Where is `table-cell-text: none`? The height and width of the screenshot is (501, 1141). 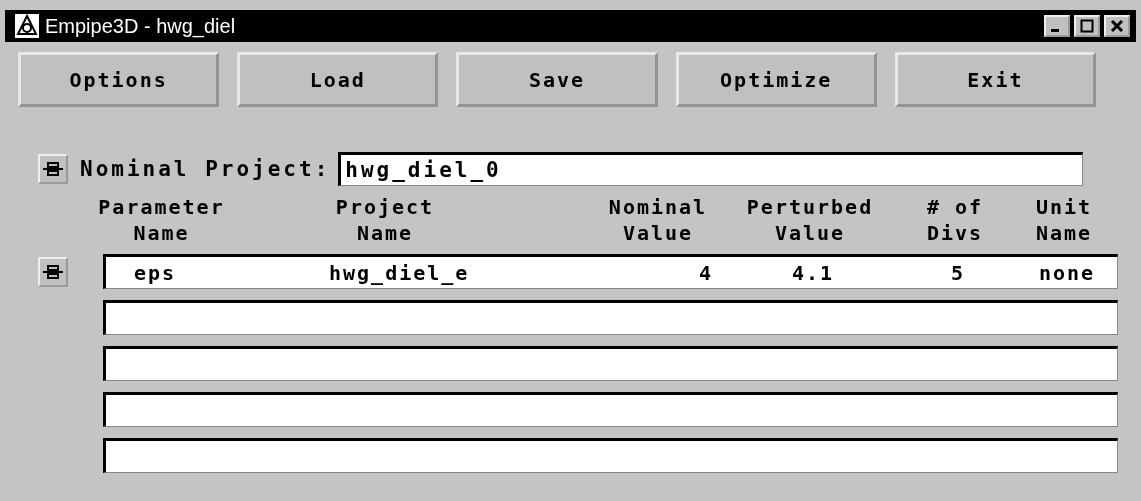
table-cell-text: none is located at coordinates (1067, 272).